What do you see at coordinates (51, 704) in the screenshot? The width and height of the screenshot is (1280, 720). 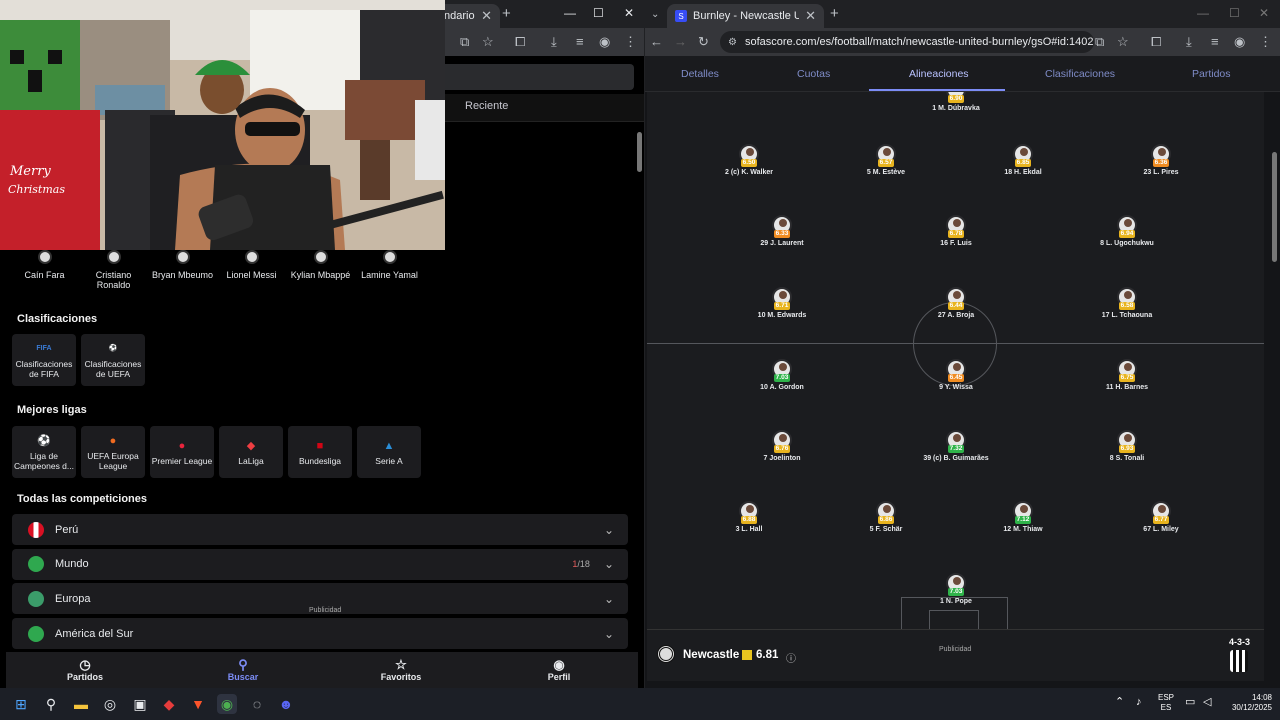 I see `search-icon: ⚲` at bounding box center [51, 704].